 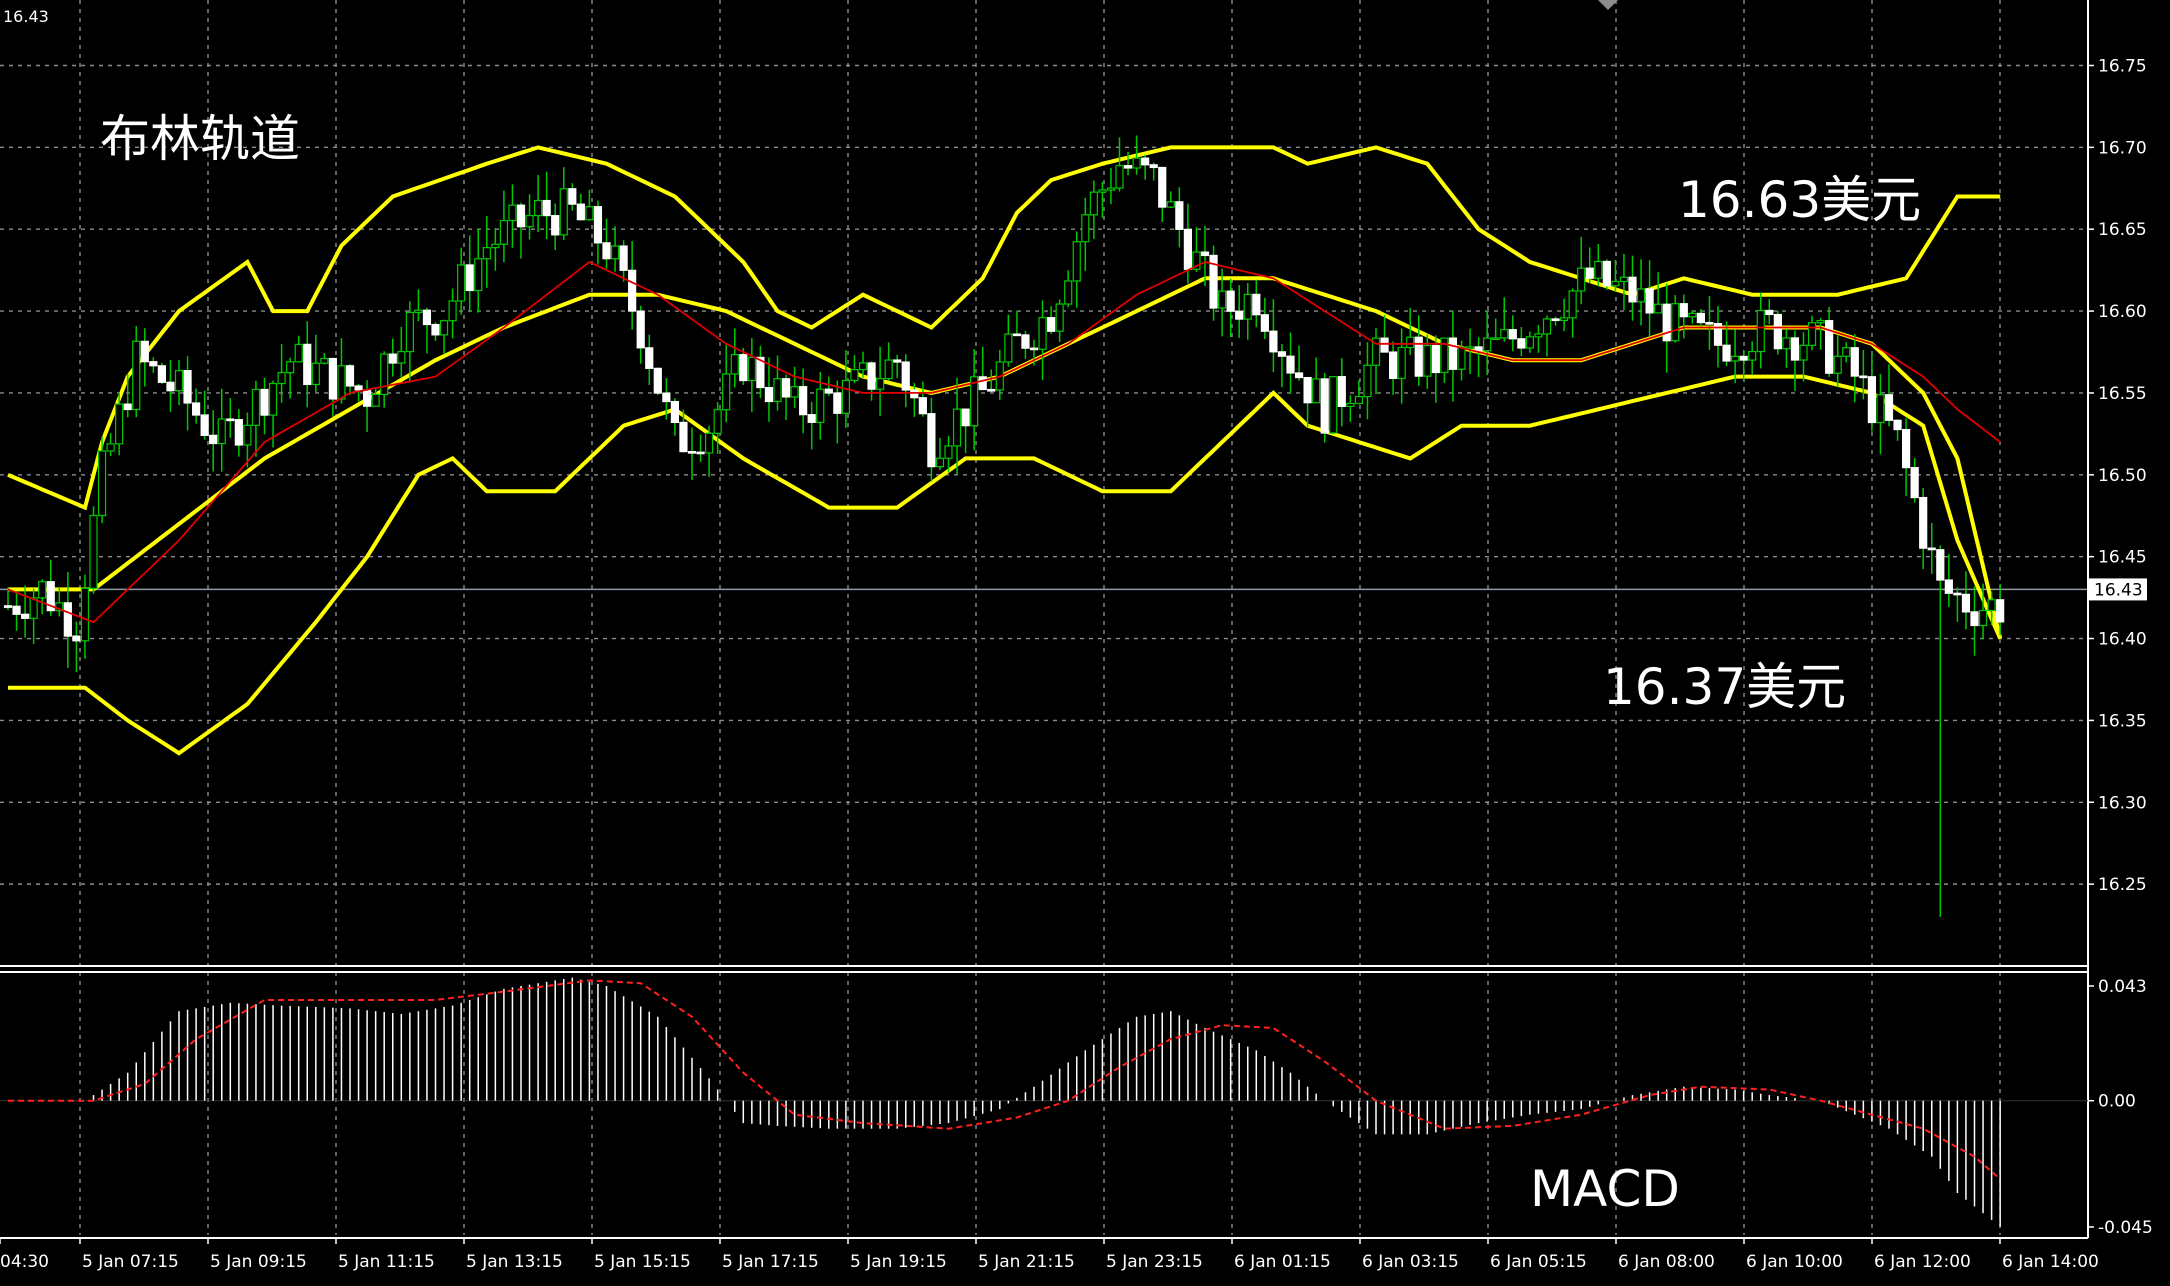 I want to click on x-tick-label: 5 Jan 11:15, so click(x=386, y=1262).